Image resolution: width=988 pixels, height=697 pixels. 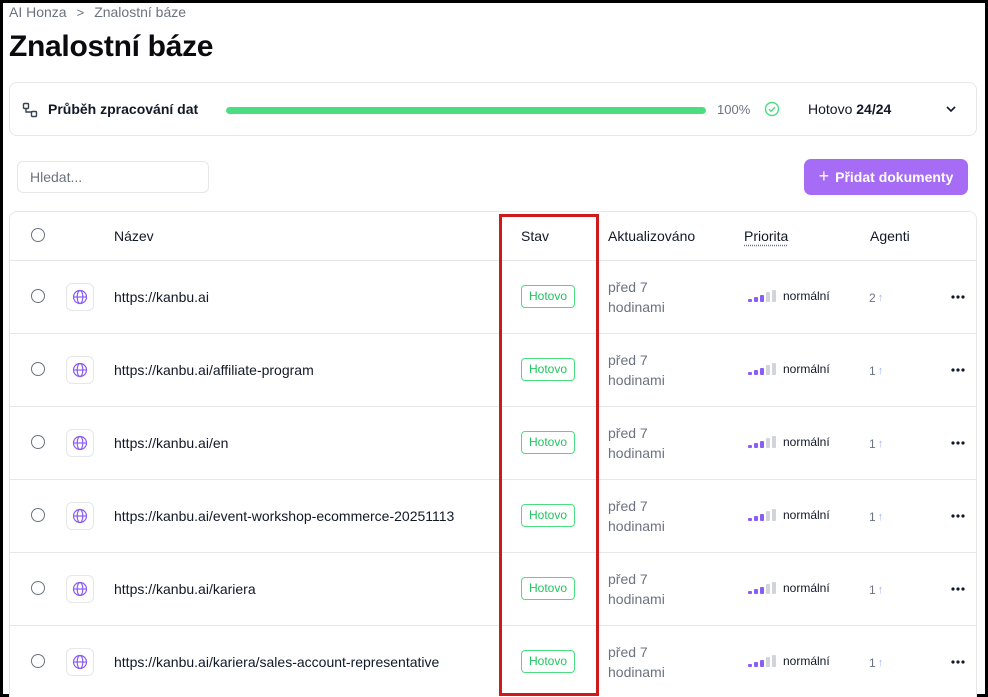 I want to click on progress-status-count: 24/24, so click(x=874, y=109).